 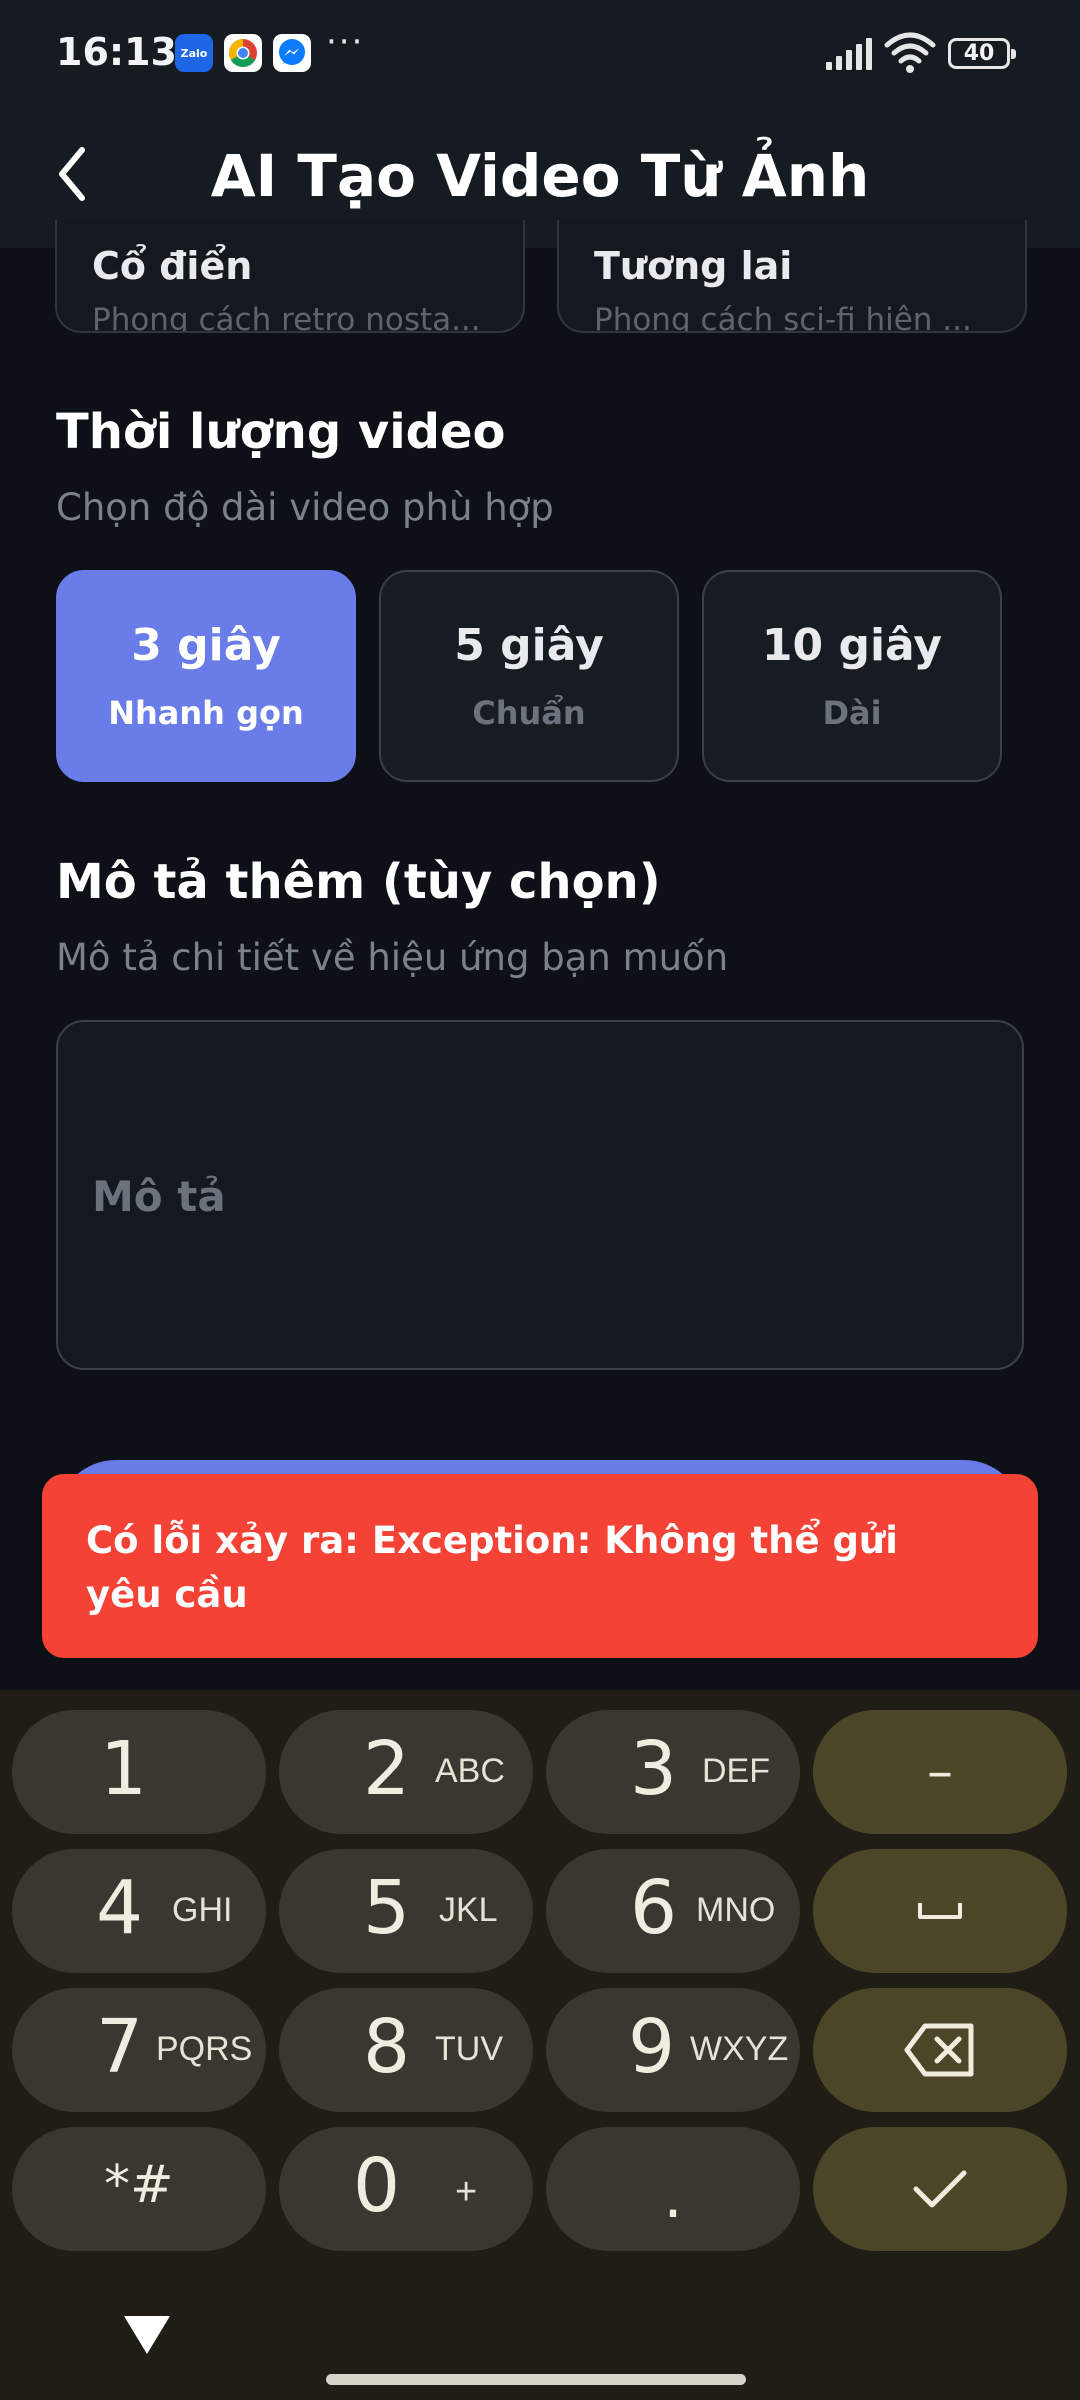 I want to click on key-star-hash: *#, so click(x=139, y=2189).